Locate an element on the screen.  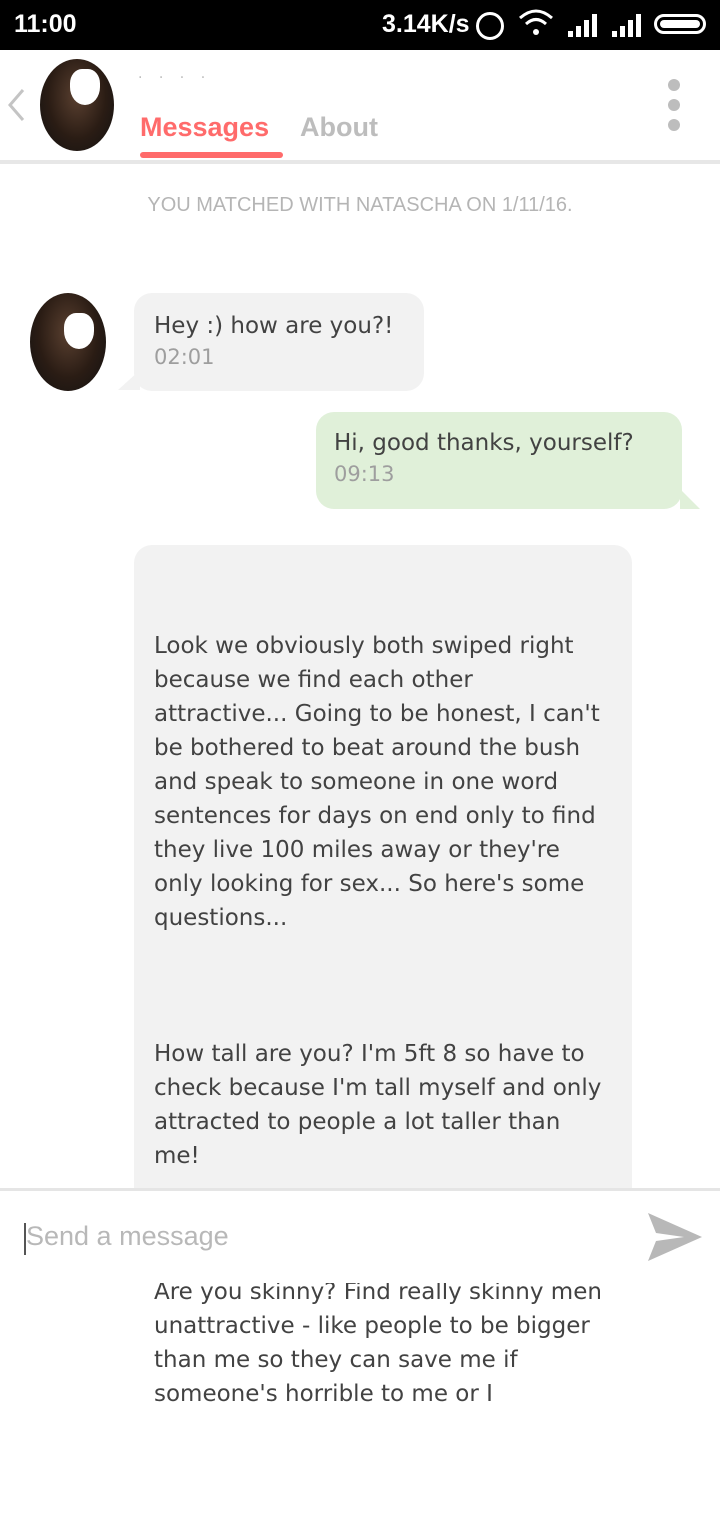
outgoing-message: Hi, good thanks, yourself? 09:13 is located at coordinates (499, 460).